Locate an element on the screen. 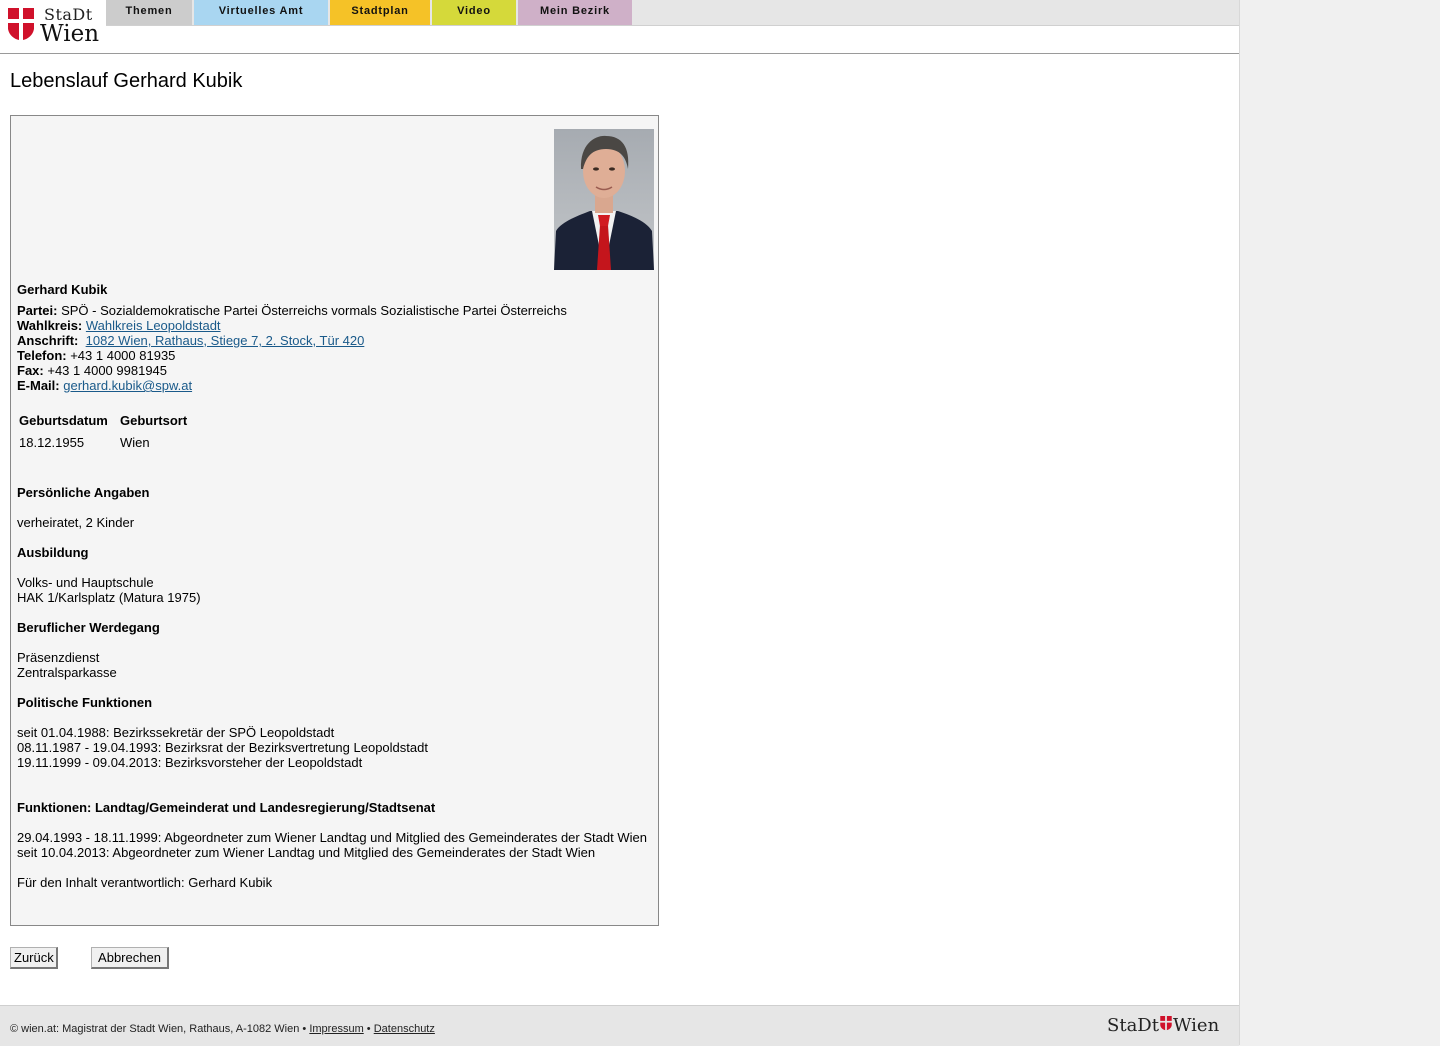  back-button: Zurück is located at coordinates (34, 958).